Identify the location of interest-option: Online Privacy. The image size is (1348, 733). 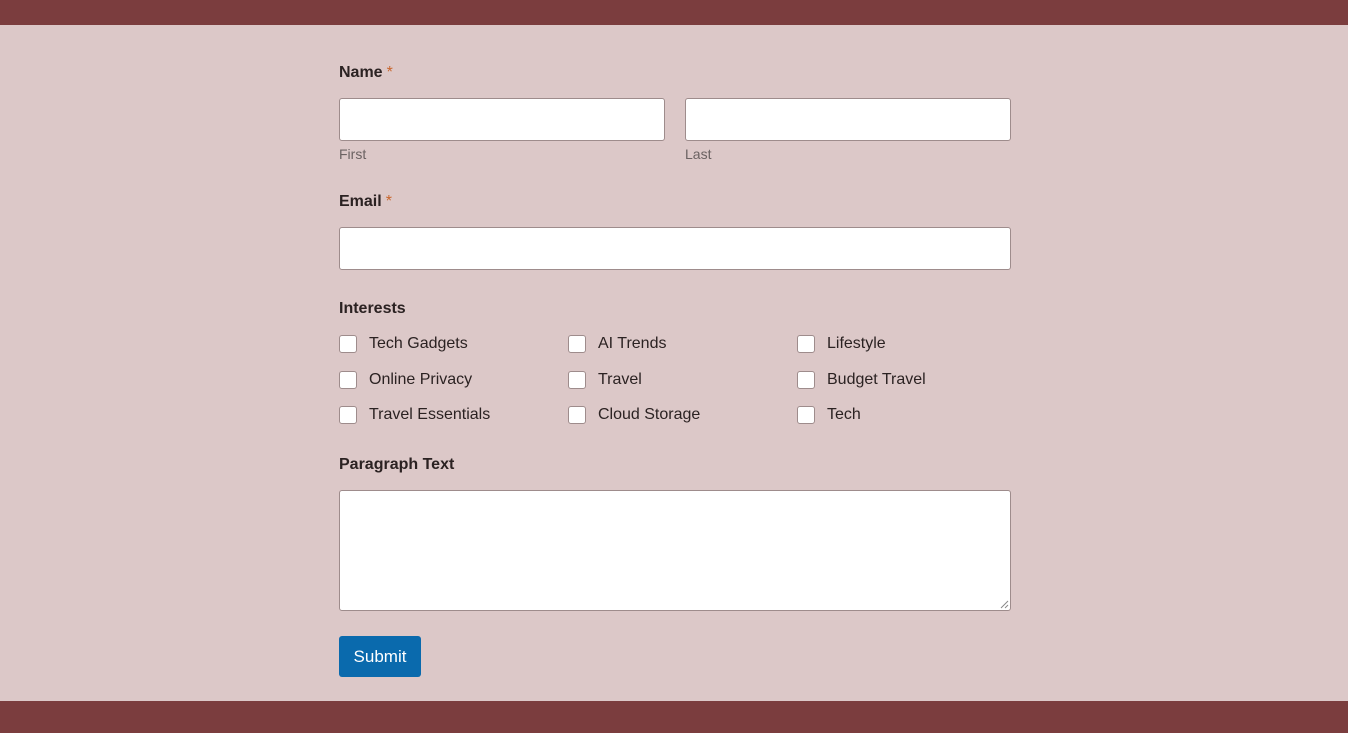
(405, 380).